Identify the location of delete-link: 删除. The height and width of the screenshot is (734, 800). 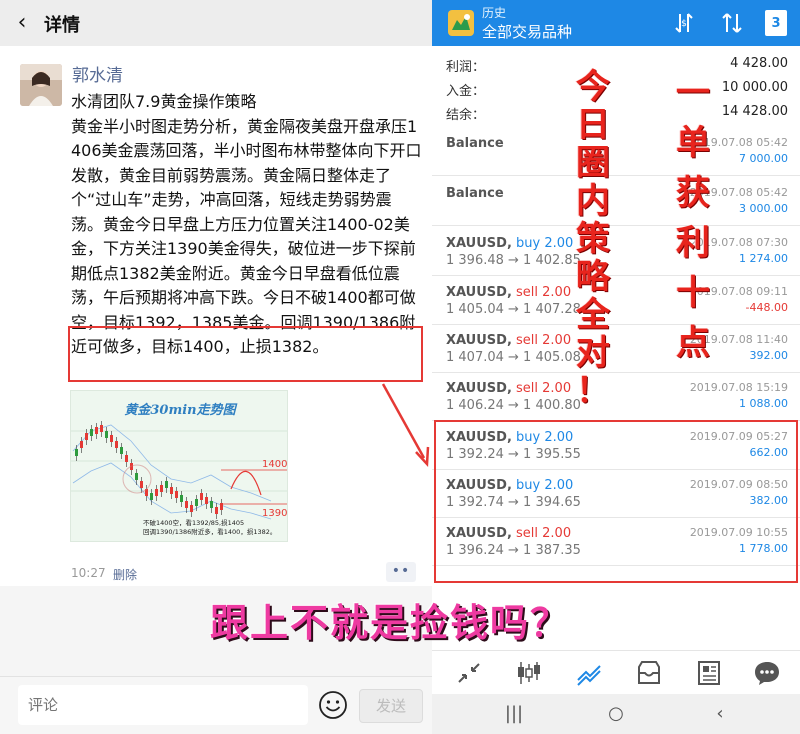
(125, 574).